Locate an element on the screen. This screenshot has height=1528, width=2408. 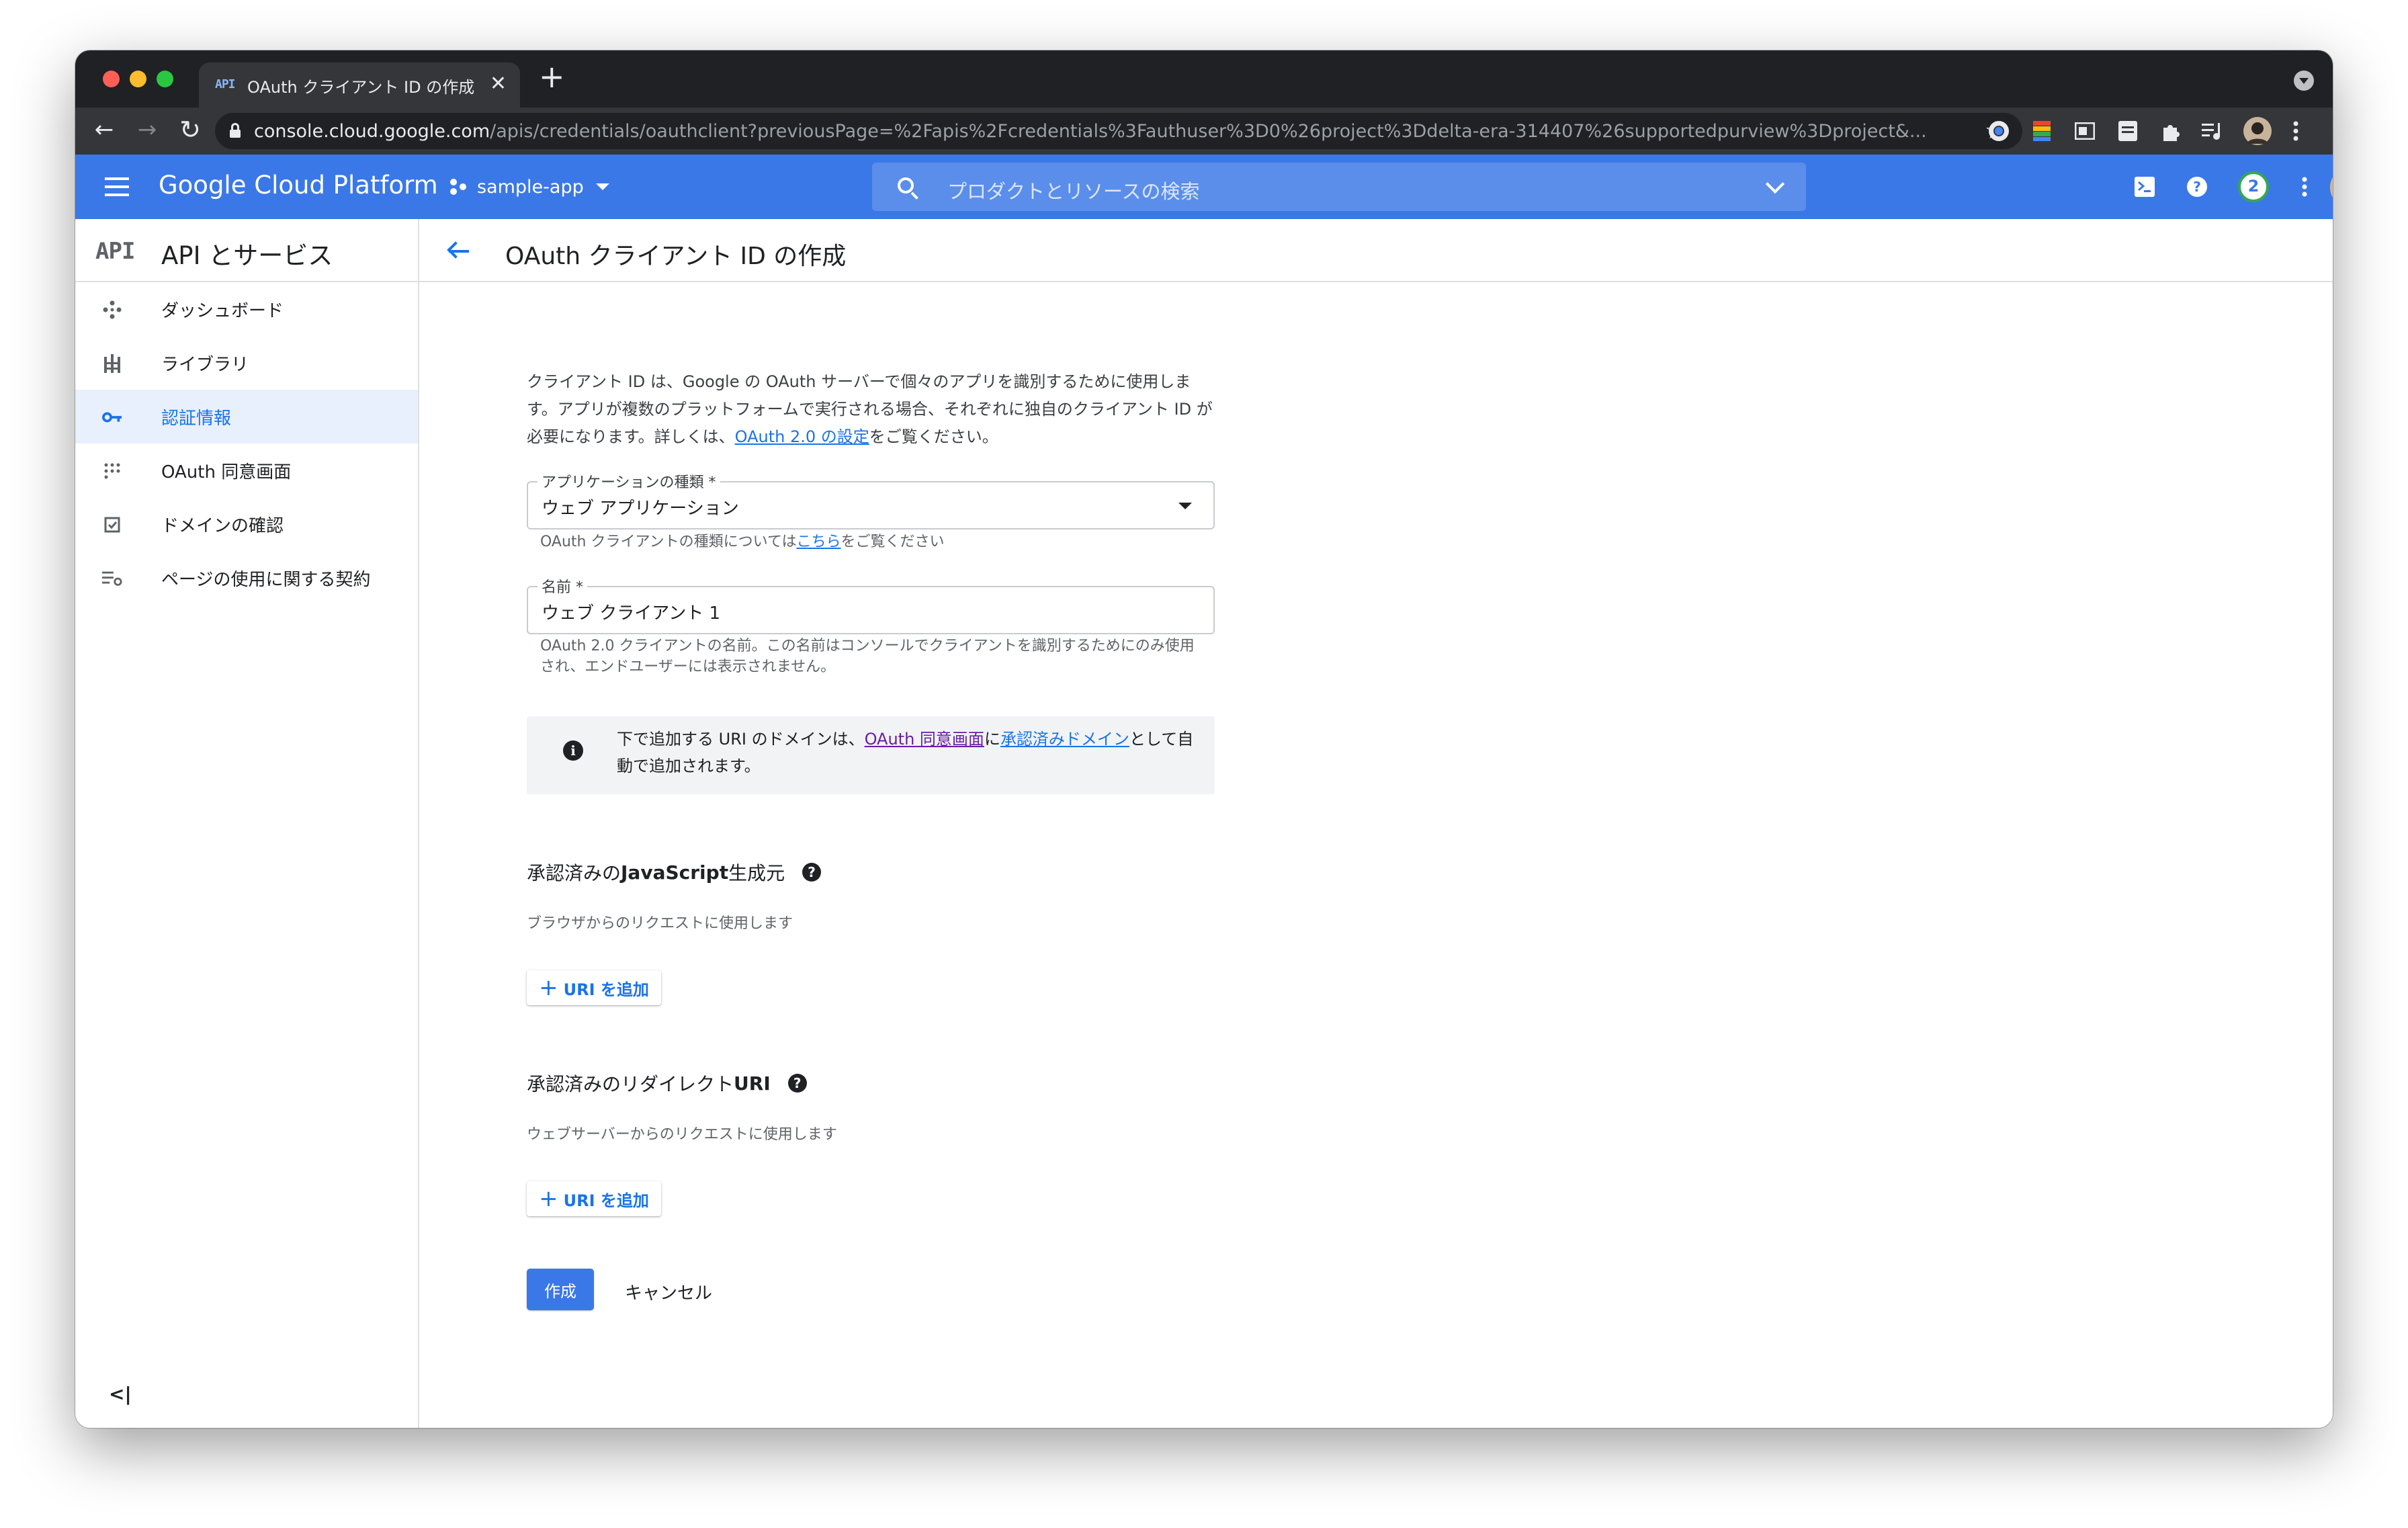
extension-note-icon is located at coordinates (2128, 131).